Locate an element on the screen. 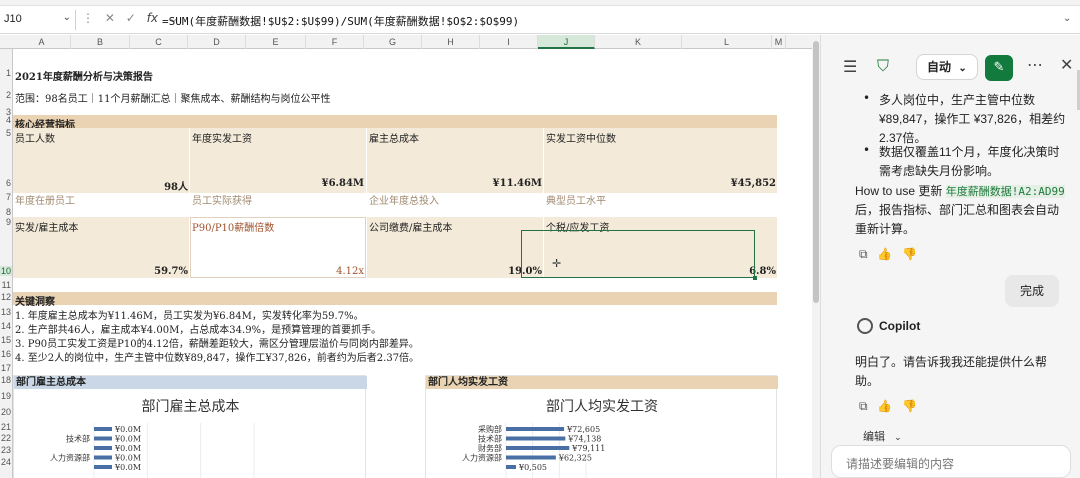 Image resolution: width=1080 pixels, height=478 pixels. name-box: J10 ⌄ is located at coordinates (38, 20).